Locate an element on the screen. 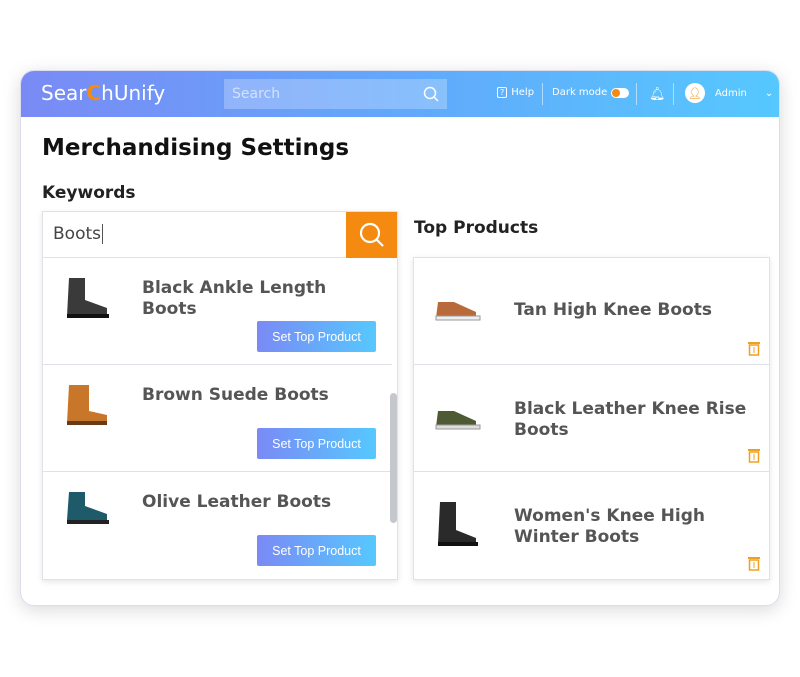  logo-text-end: hUnify is located at coordinates (133, 93).